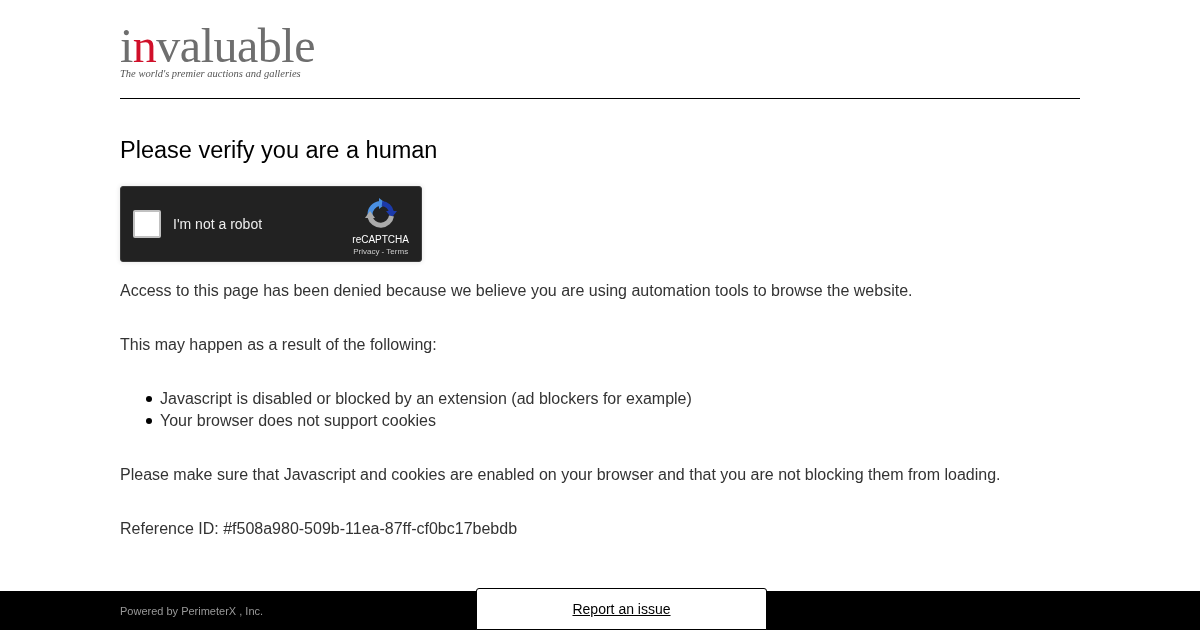 The height and width of the screenshot is (630, 1200). What do you see at coordinates (621, 609) in the screenshot?
I see `report-issue-button: Report an issue` at bounding box center [621, 609].